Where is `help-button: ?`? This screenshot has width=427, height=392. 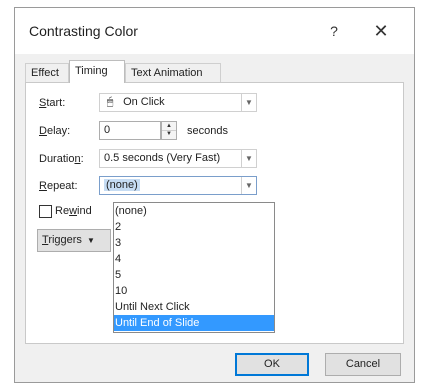 help-button: ? is located at coordinates (334, 31).